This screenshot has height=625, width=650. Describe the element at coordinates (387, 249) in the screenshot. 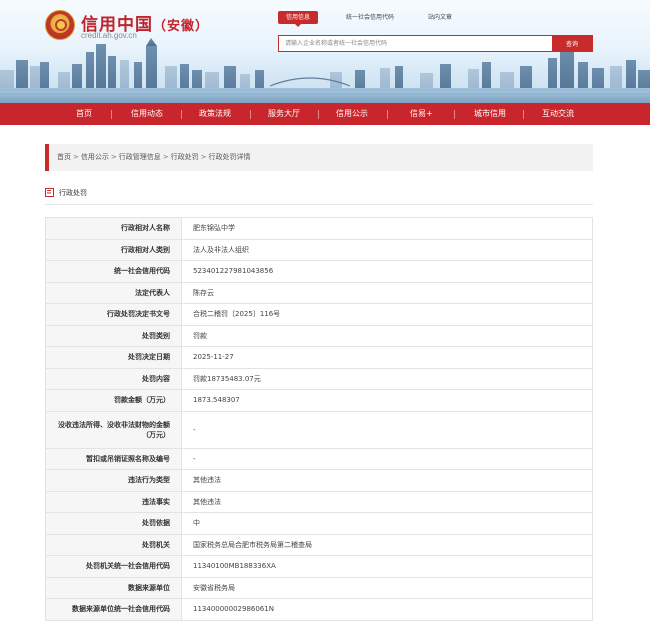

I see `field-value: 法人及非法人组织` at that location.